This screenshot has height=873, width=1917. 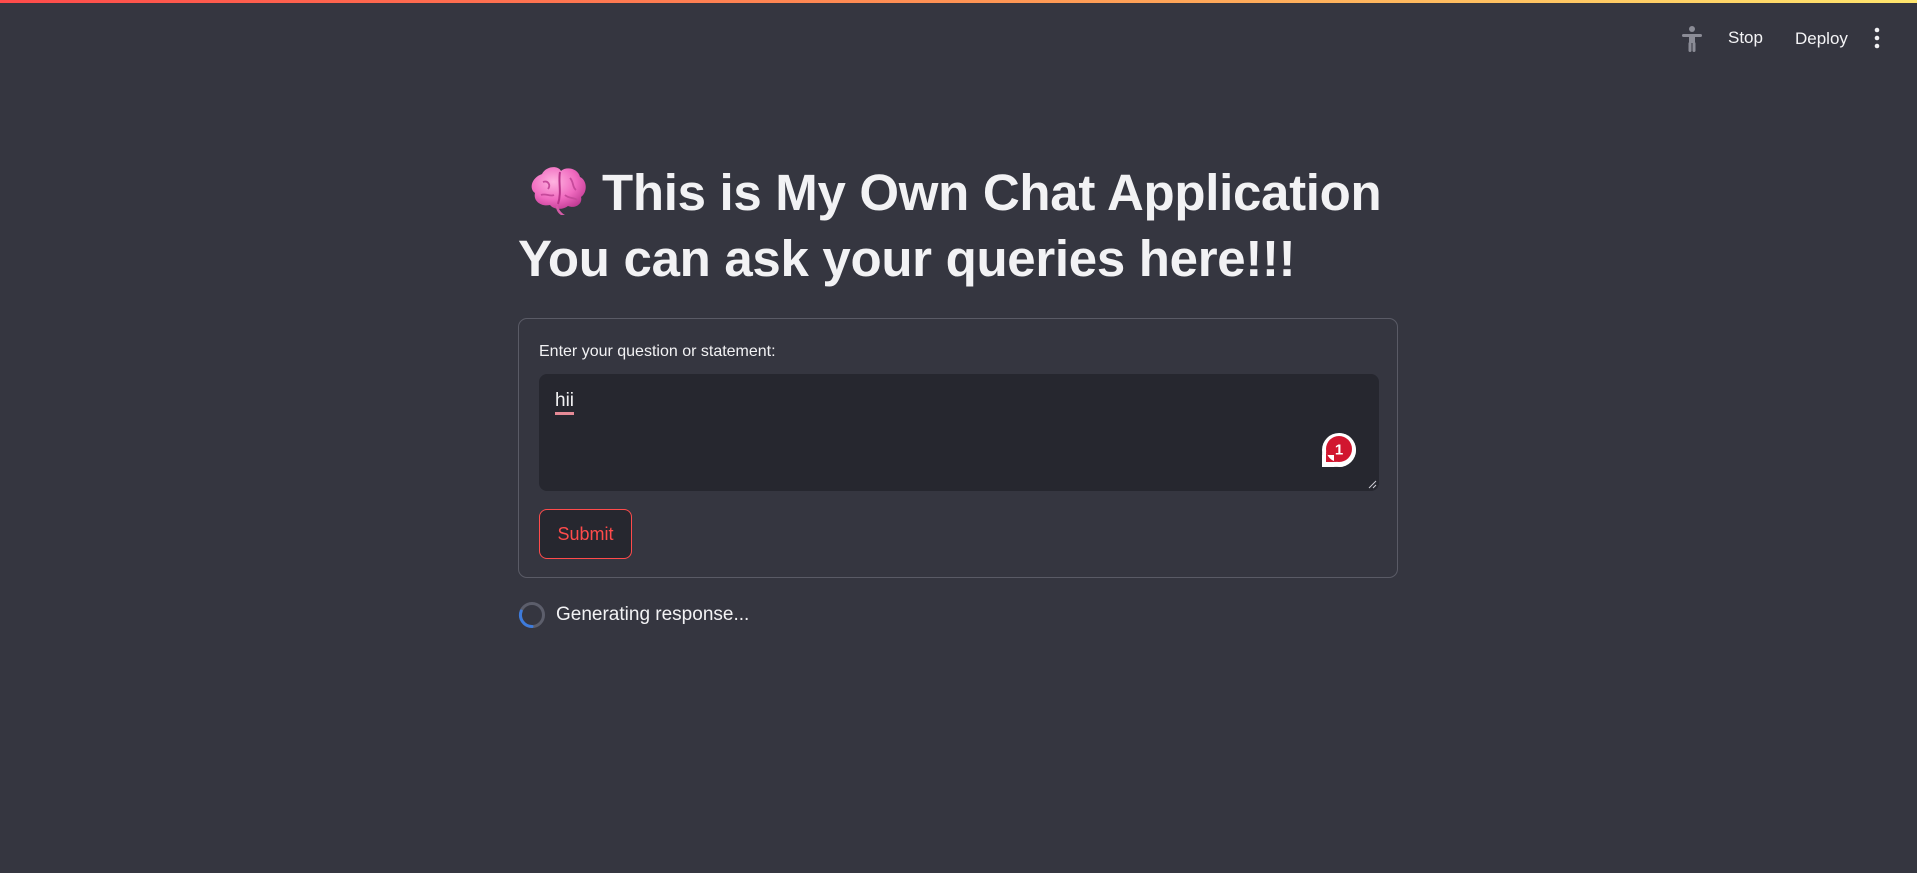 I want to click on submit-button: Submit, so click(x=585, y=534).